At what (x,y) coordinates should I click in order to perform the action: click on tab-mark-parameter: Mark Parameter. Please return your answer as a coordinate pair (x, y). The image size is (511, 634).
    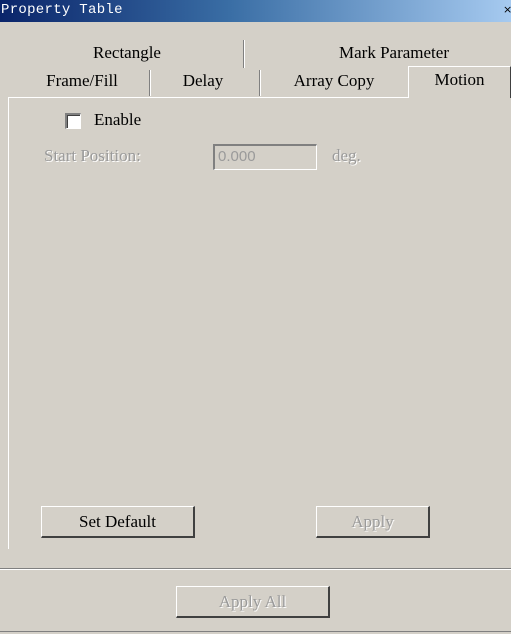
    Looking at the image, I should click on (381, 54).